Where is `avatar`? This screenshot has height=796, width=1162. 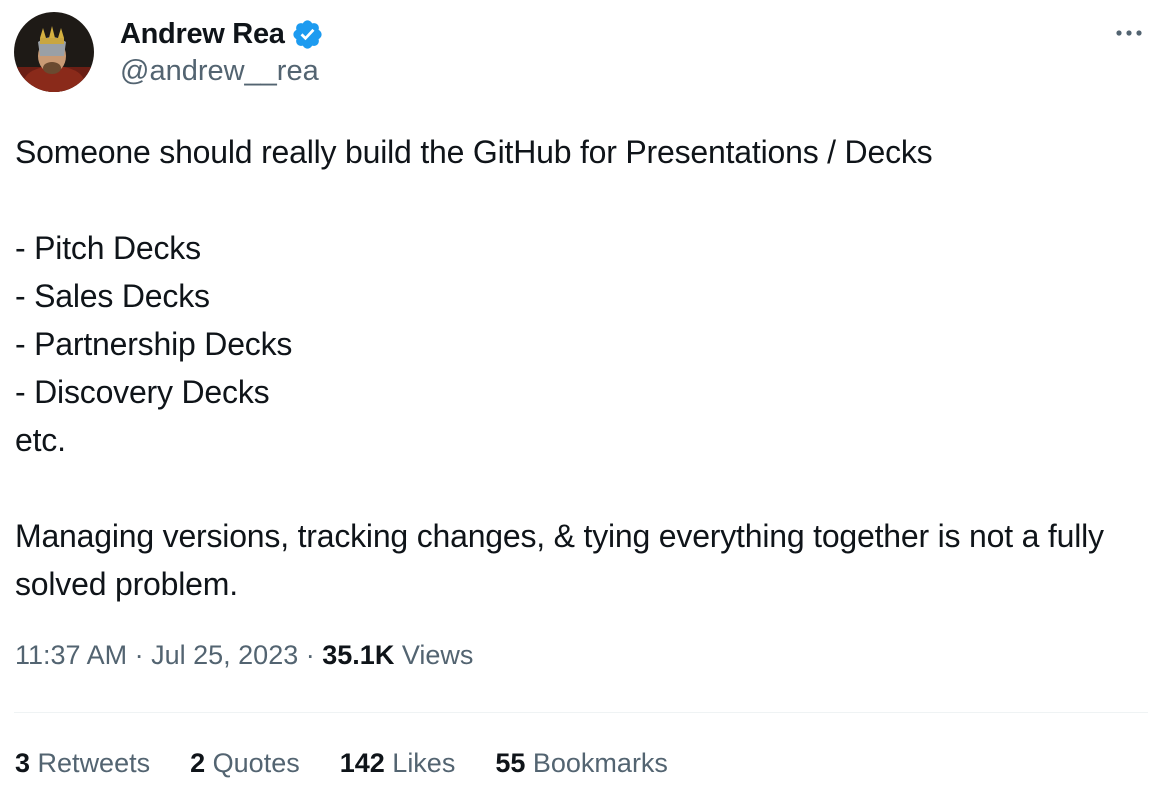 avatar is located at coordinates (54, 52).